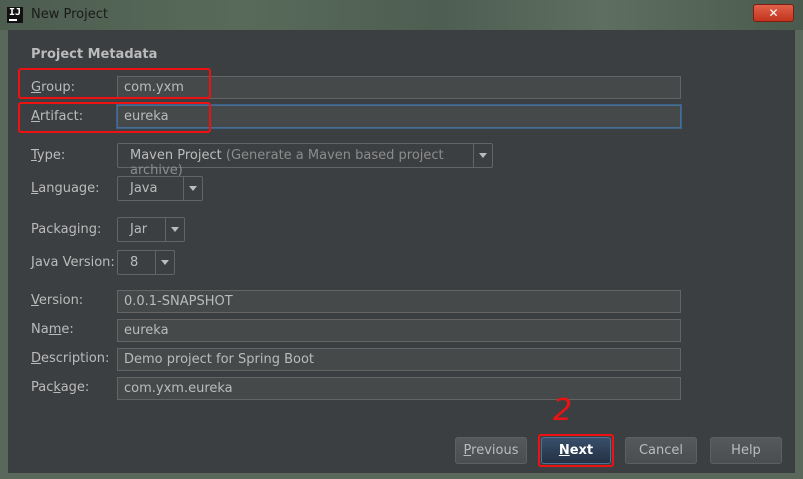  Describe the element at coordinates (114, 83) in the screenshot. I see `highlight-box-group` at that location.